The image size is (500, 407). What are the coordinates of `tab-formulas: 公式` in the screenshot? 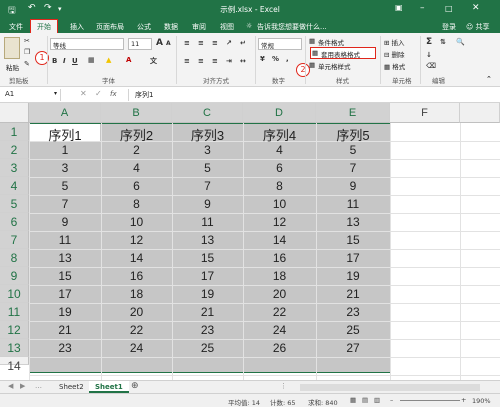 It's located at (144, 27).